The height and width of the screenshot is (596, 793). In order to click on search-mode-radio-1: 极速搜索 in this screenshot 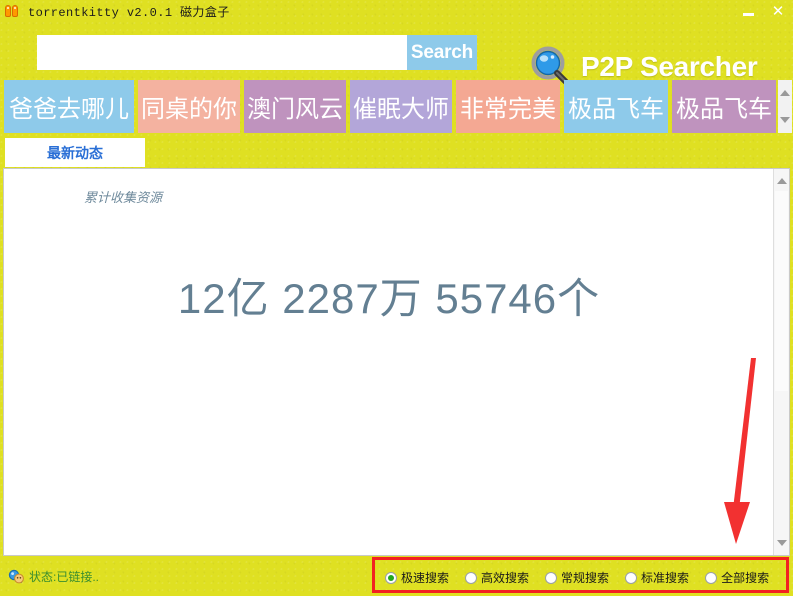, I will do `click(417, 577)`.